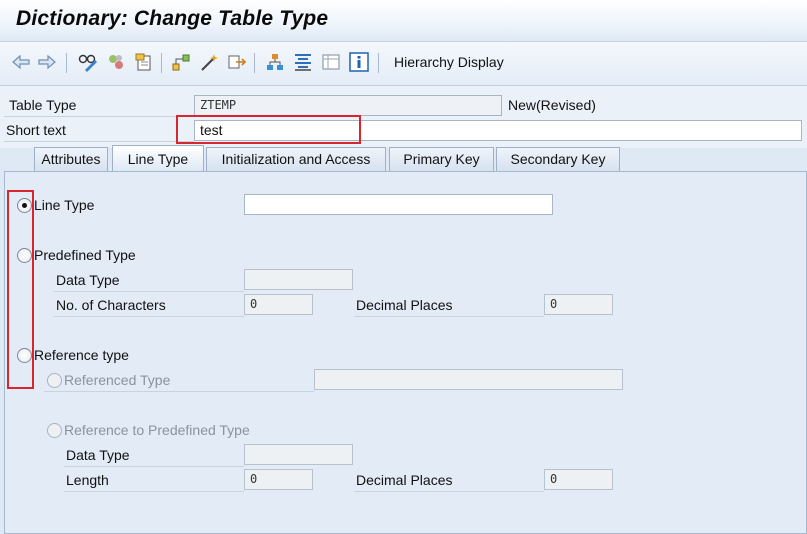  I want to click on application-toolbar: Hierarchy Display, so click(403, 64).